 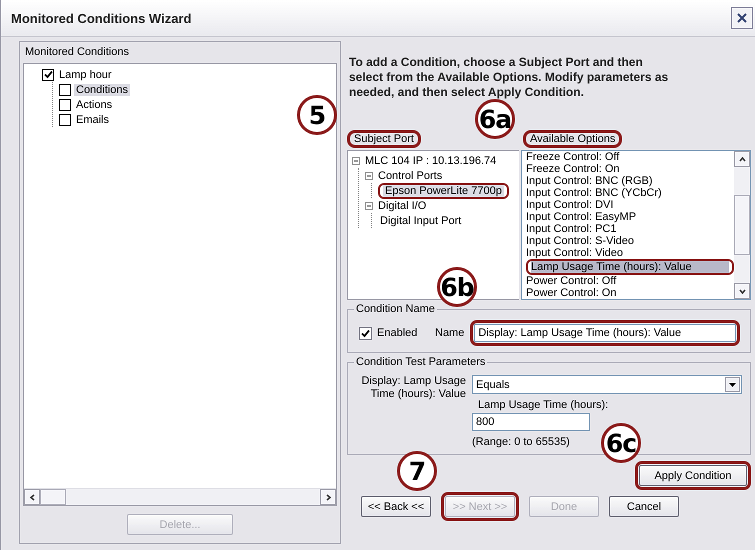 What do you see at coordinates (630, 253) in the screenshot?
I see `list-item: Input Control: Video` at bounding box center [630, 253].